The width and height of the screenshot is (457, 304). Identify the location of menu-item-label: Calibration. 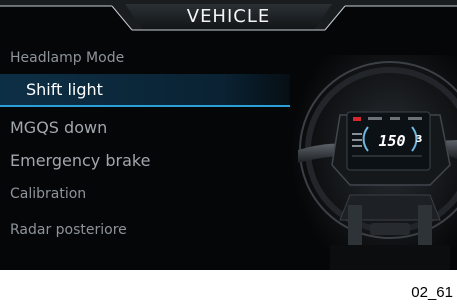
(48, 194).